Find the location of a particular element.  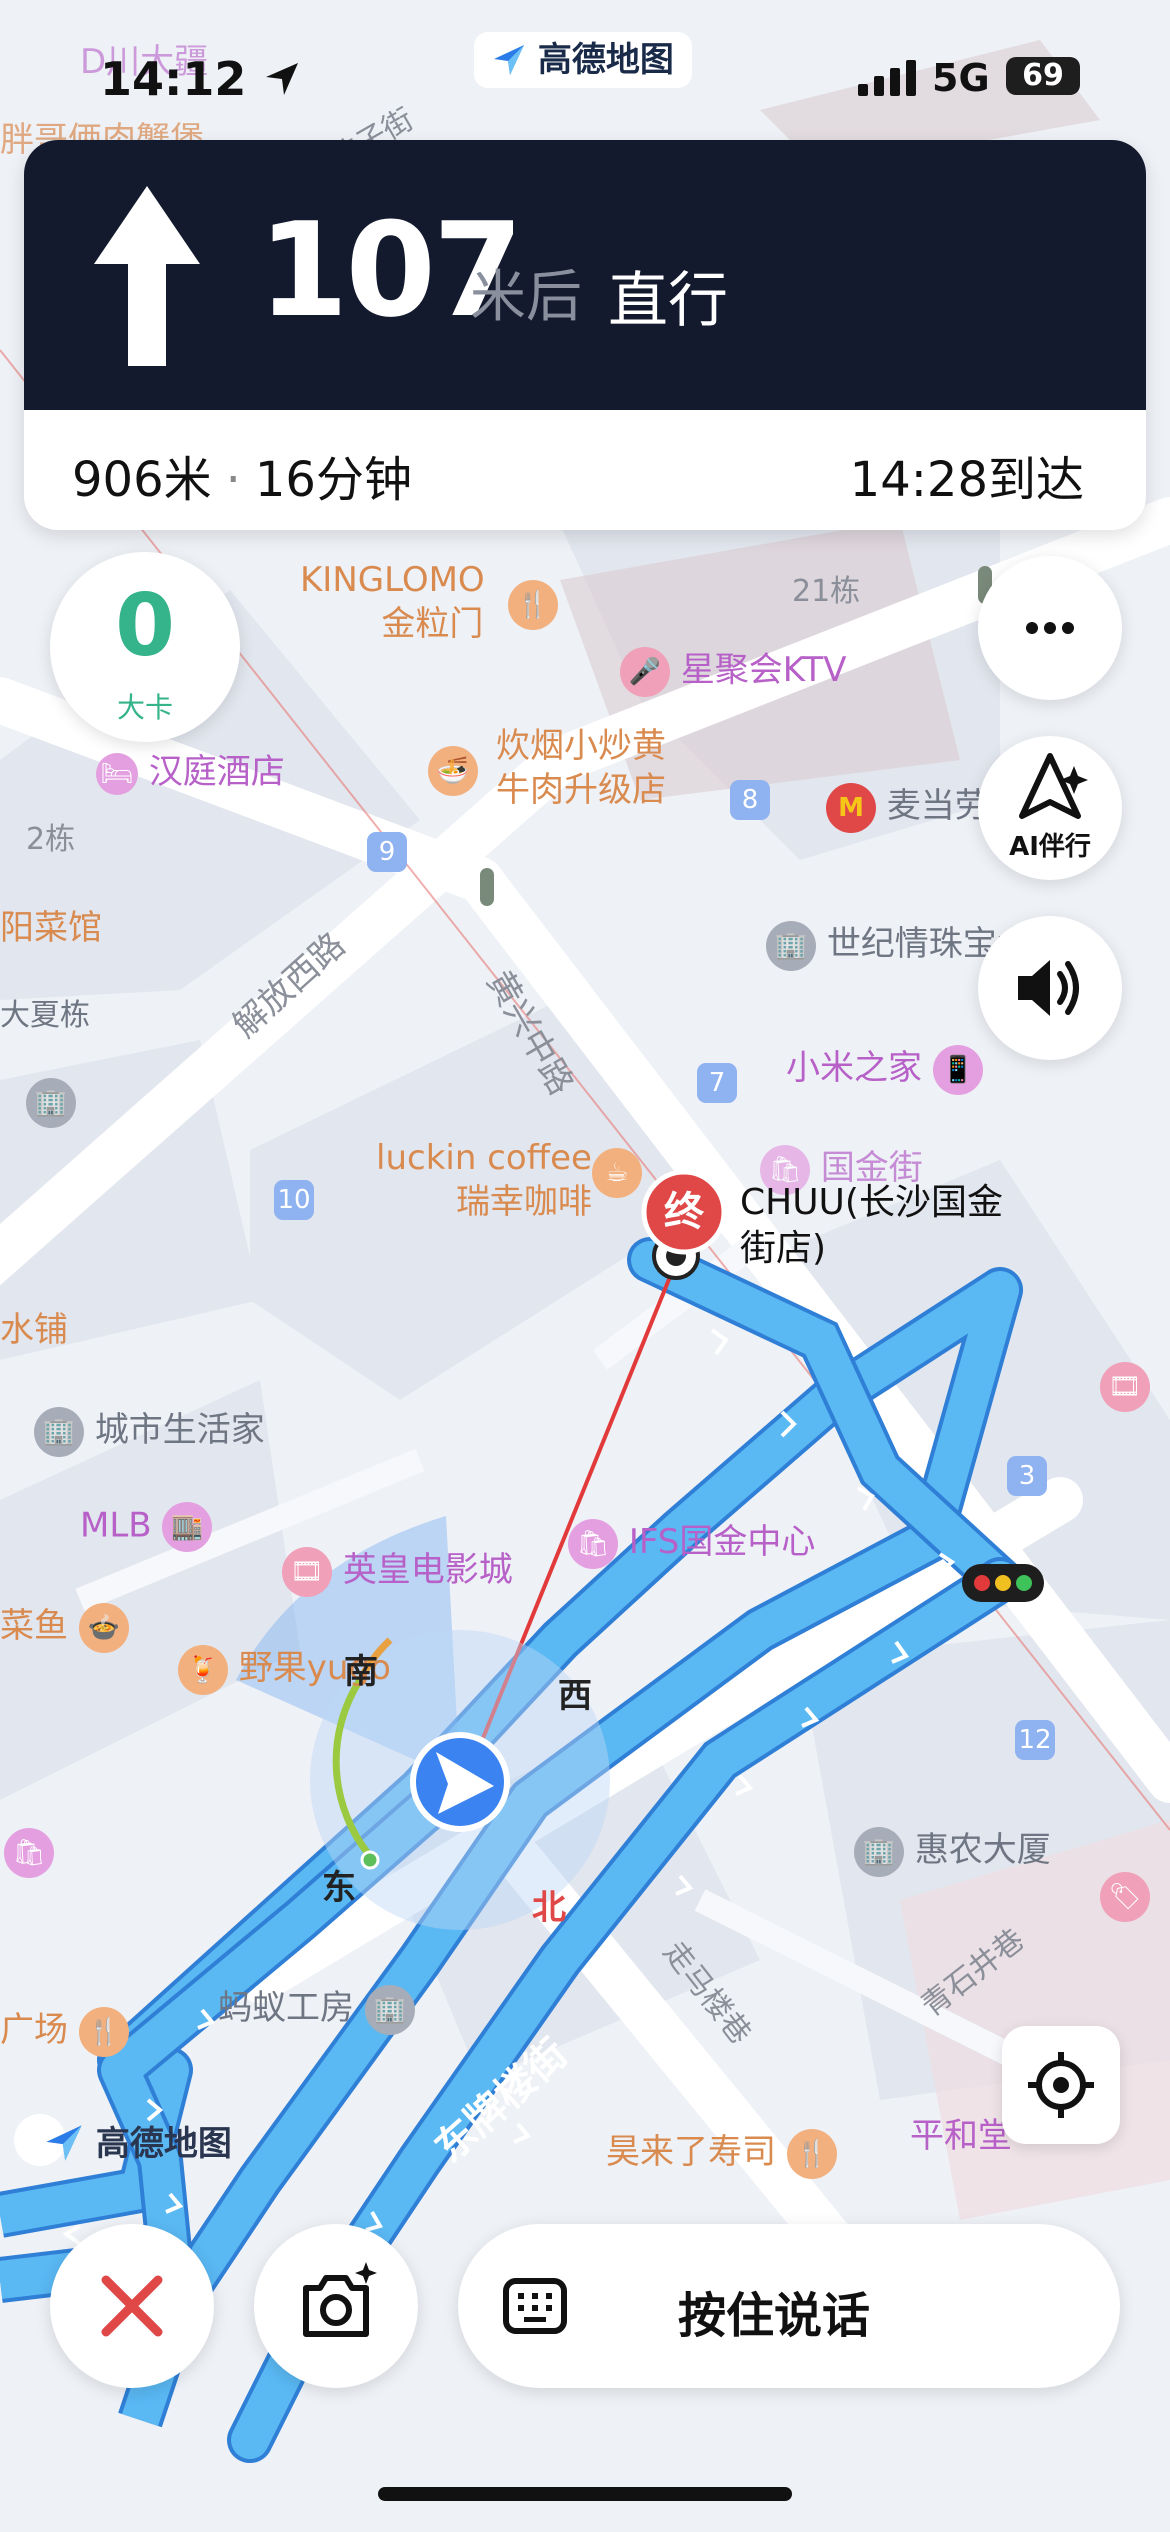

remaining-info: 906米 · 16分钟 is located at coordinates (242, 475).